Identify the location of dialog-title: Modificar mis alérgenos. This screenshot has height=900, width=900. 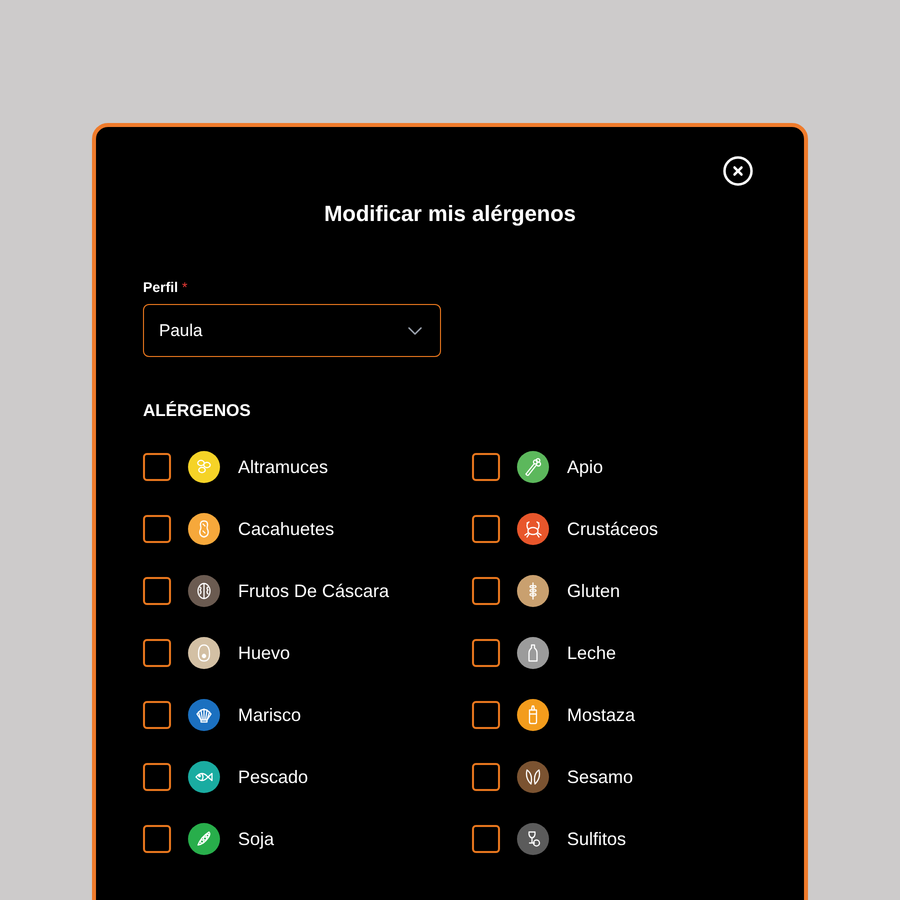
(450, 214).